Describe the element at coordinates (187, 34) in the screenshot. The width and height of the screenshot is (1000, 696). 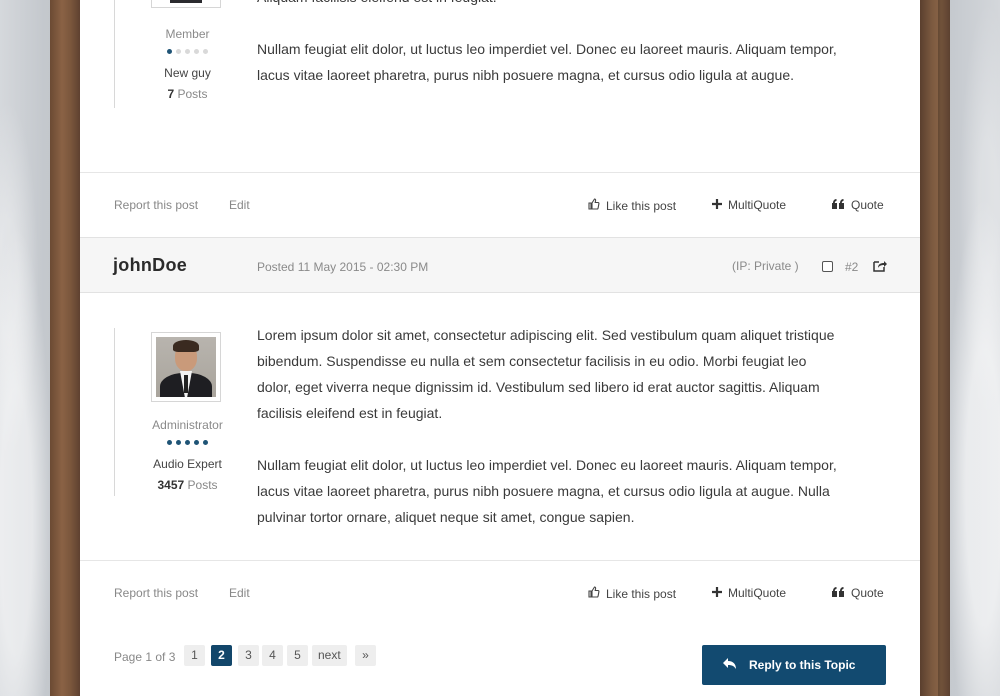
I see `author-role: Member` at that location.